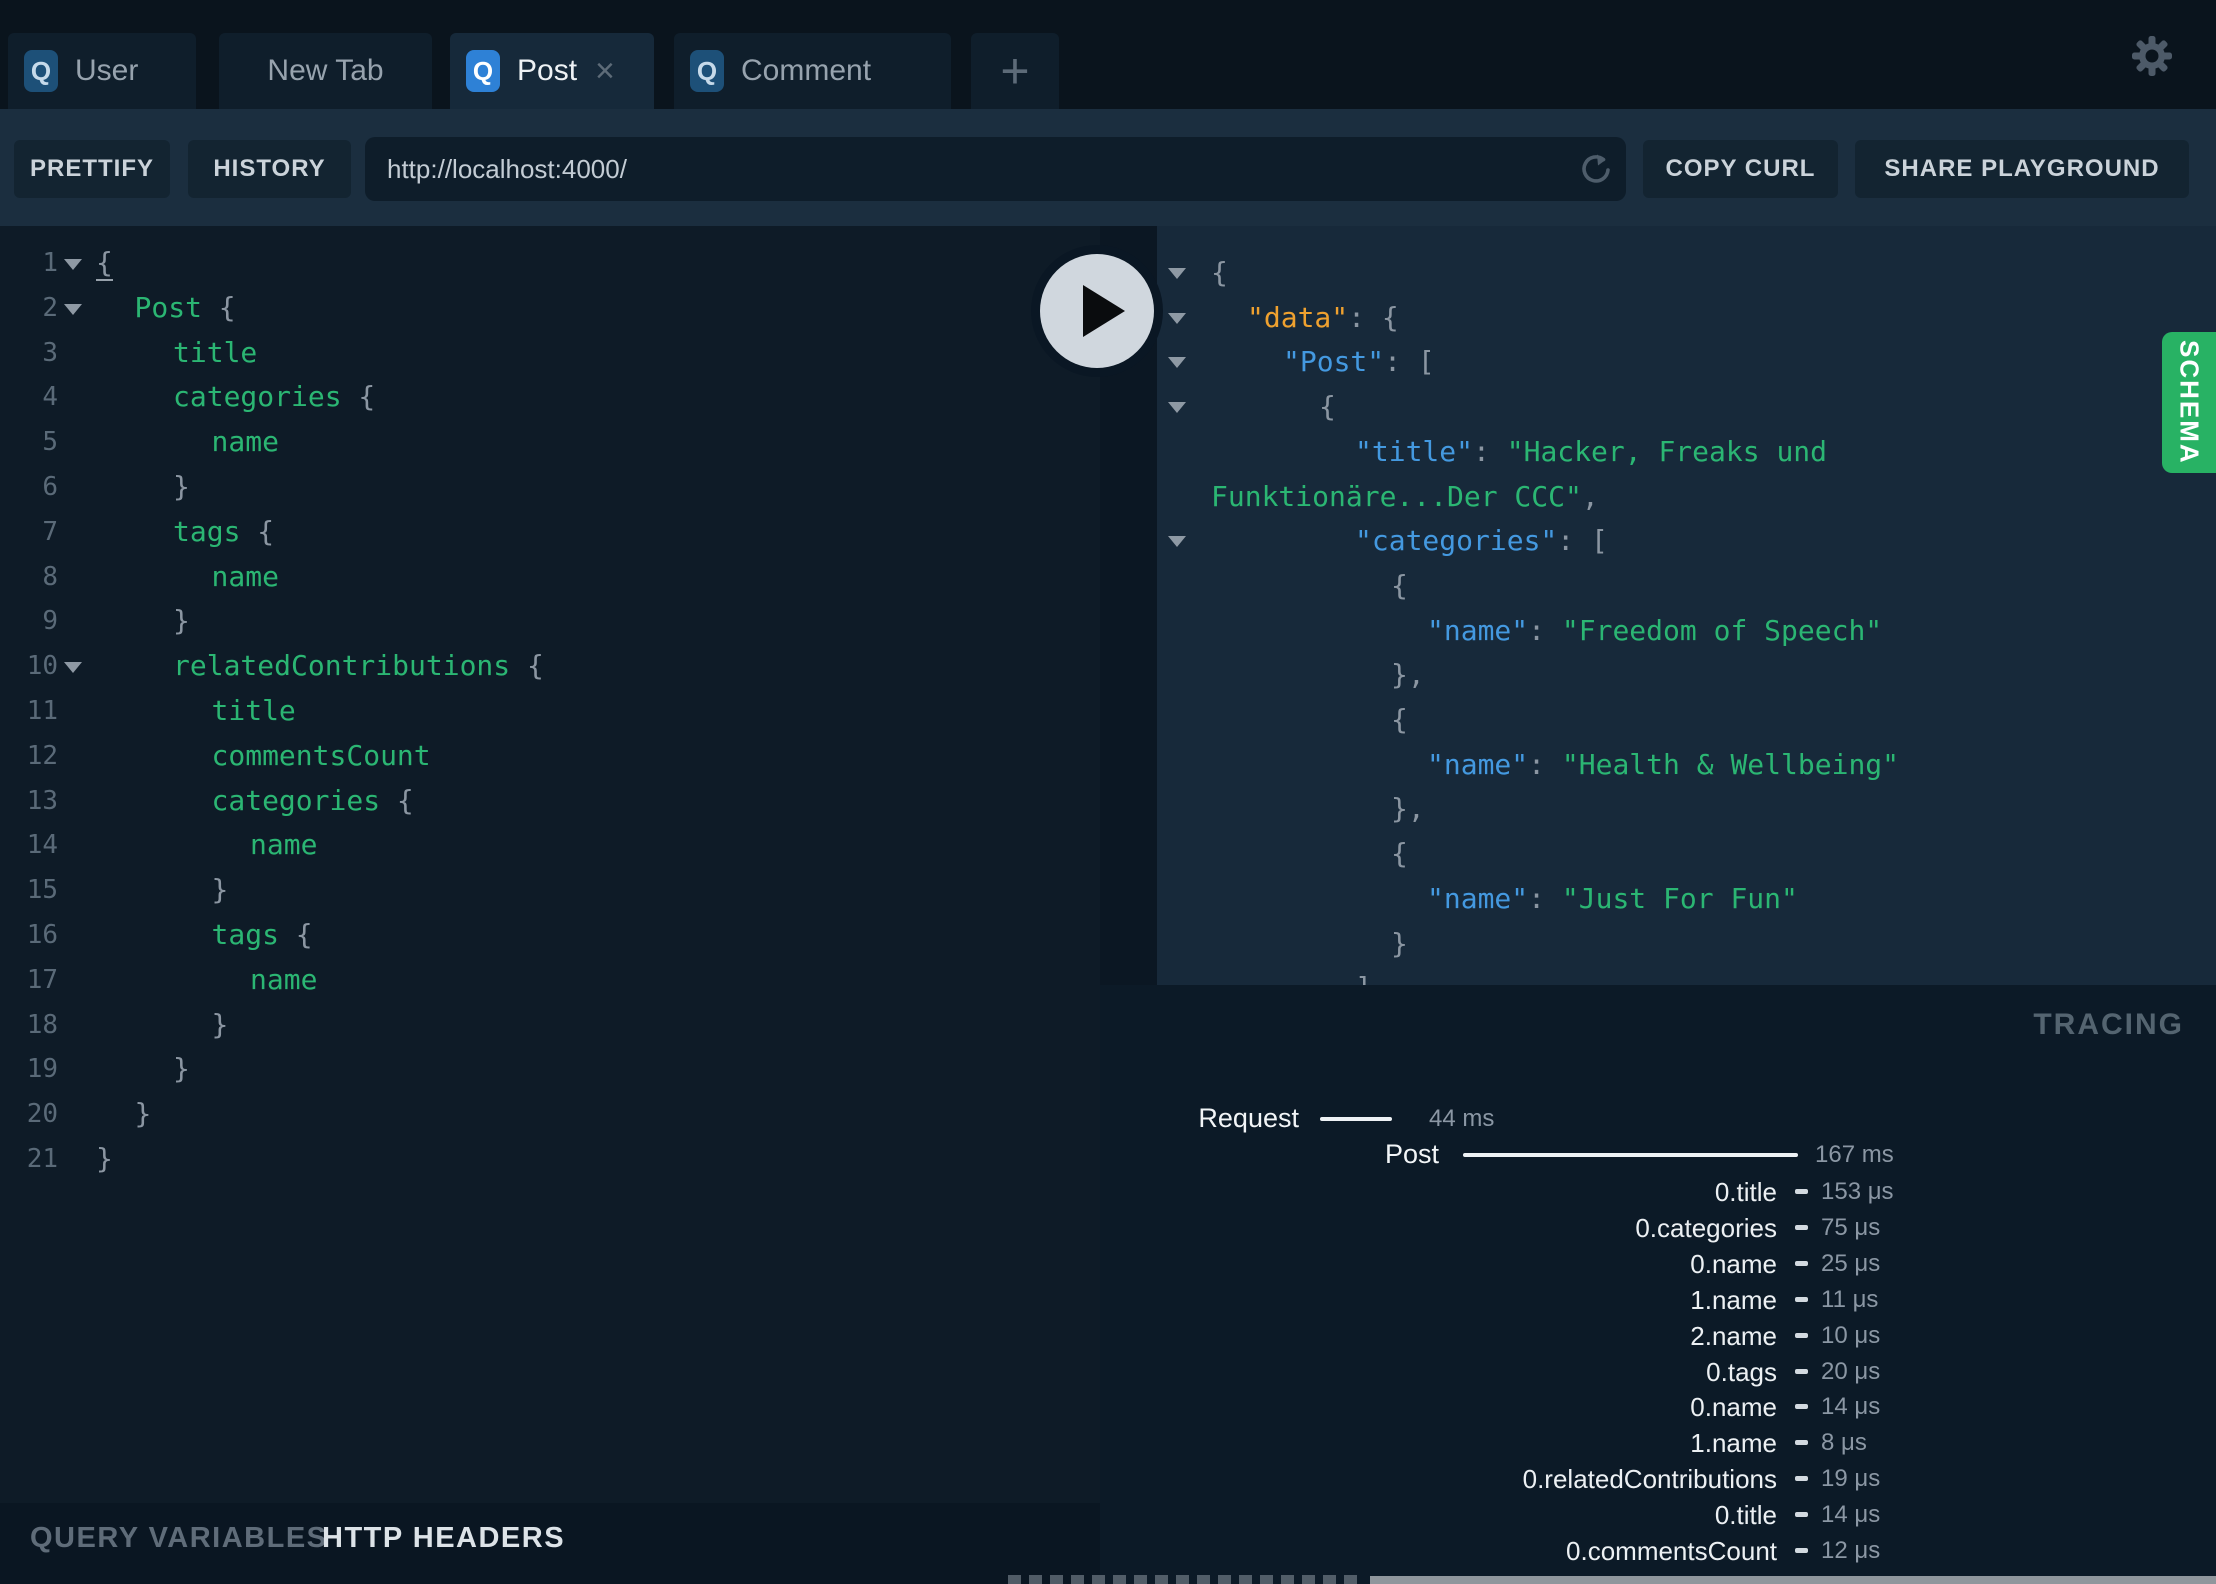 This screenshot has width=2216, height=1584. Describe the element at coordinates (1015, 71) in the screenshot. I see `new-tab-button: +` at that location.